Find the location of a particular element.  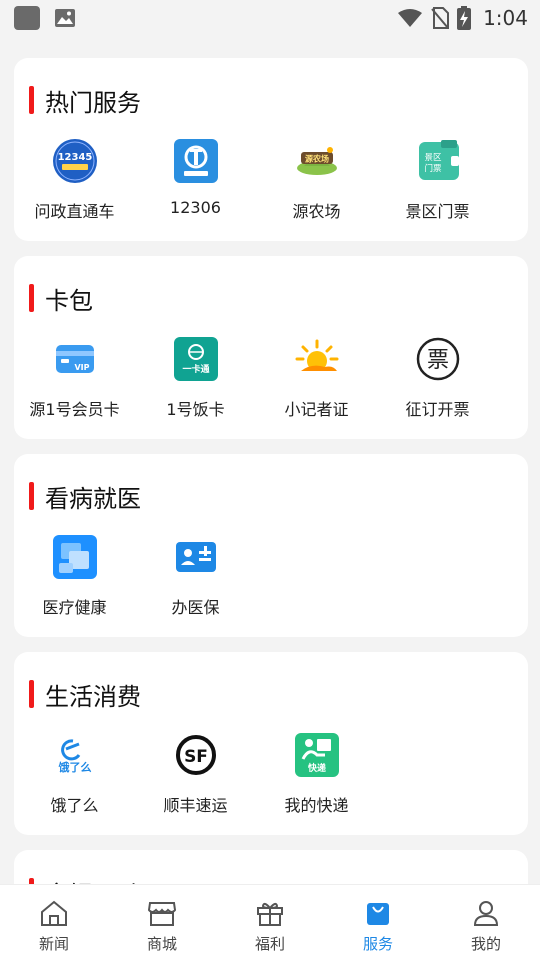

store-icon is located at coordinates (162, 914).